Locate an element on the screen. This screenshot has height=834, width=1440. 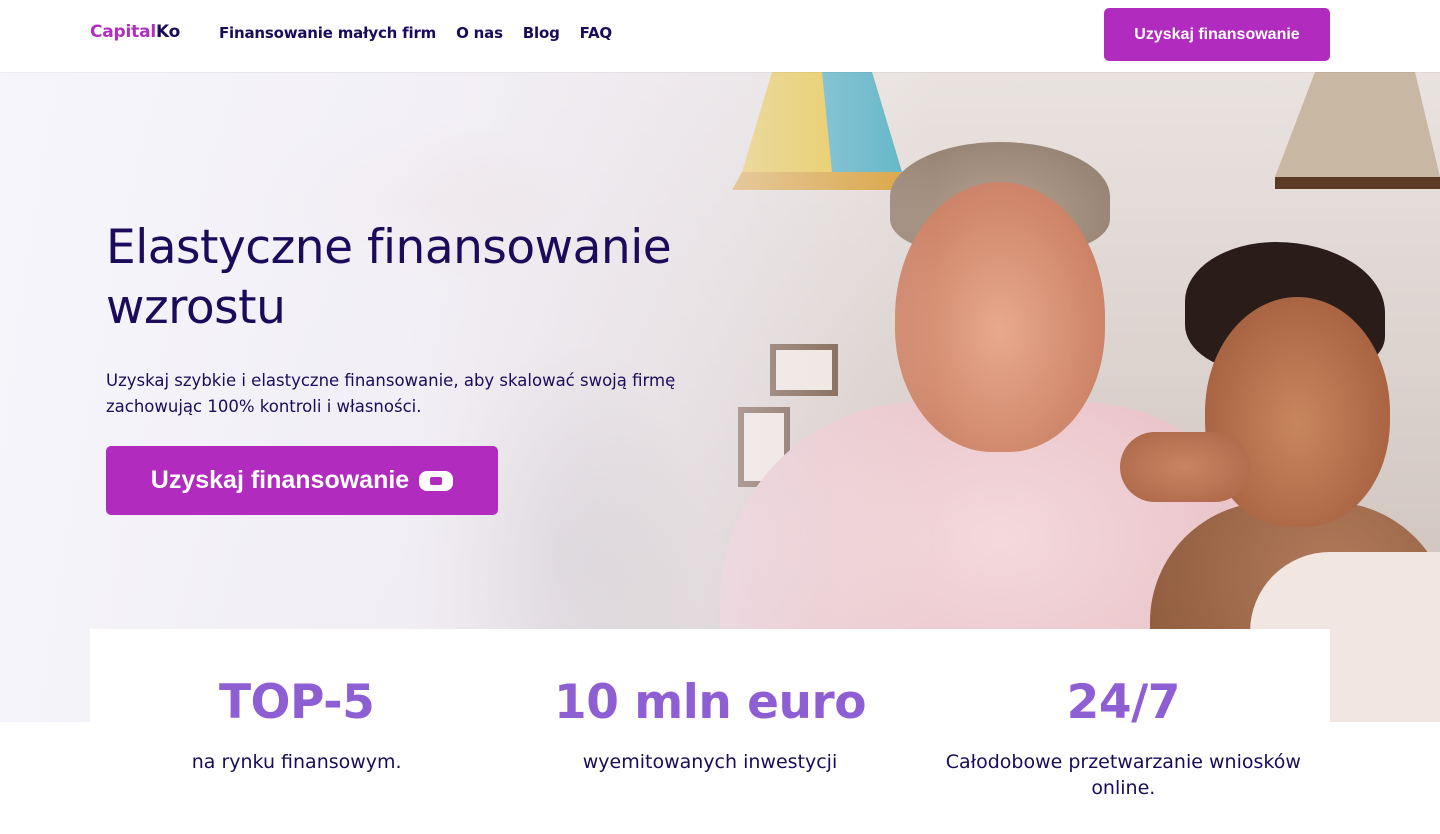
hero-cta-label: Uzyskaj finansowanie is located at coordinates (280, 480).